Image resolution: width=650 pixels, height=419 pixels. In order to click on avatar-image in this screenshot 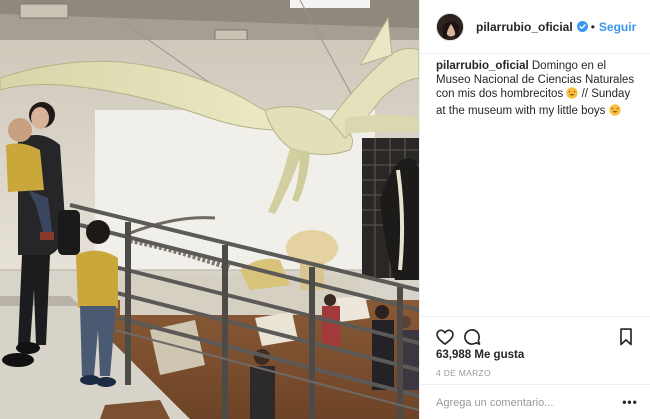, I will do `click(450, 26)`.